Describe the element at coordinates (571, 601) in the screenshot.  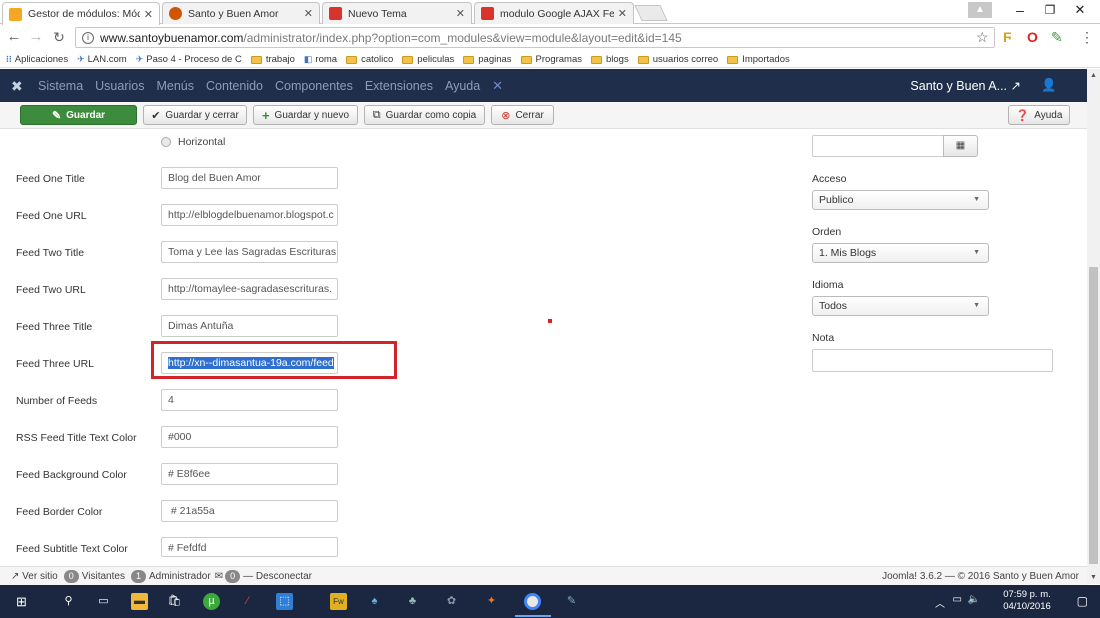
I see `app-pen-icon: ✎` at that location.